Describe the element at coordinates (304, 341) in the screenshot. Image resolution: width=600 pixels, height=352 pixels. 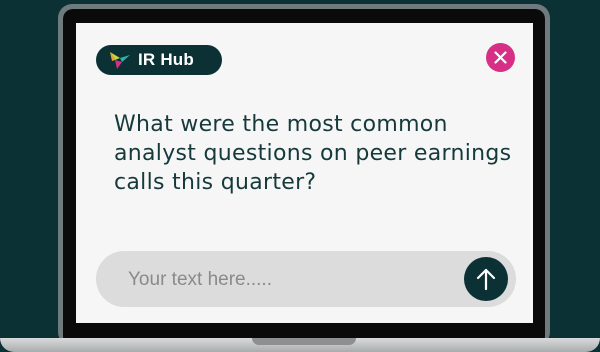
I see `laptop-base-notch` at that location.